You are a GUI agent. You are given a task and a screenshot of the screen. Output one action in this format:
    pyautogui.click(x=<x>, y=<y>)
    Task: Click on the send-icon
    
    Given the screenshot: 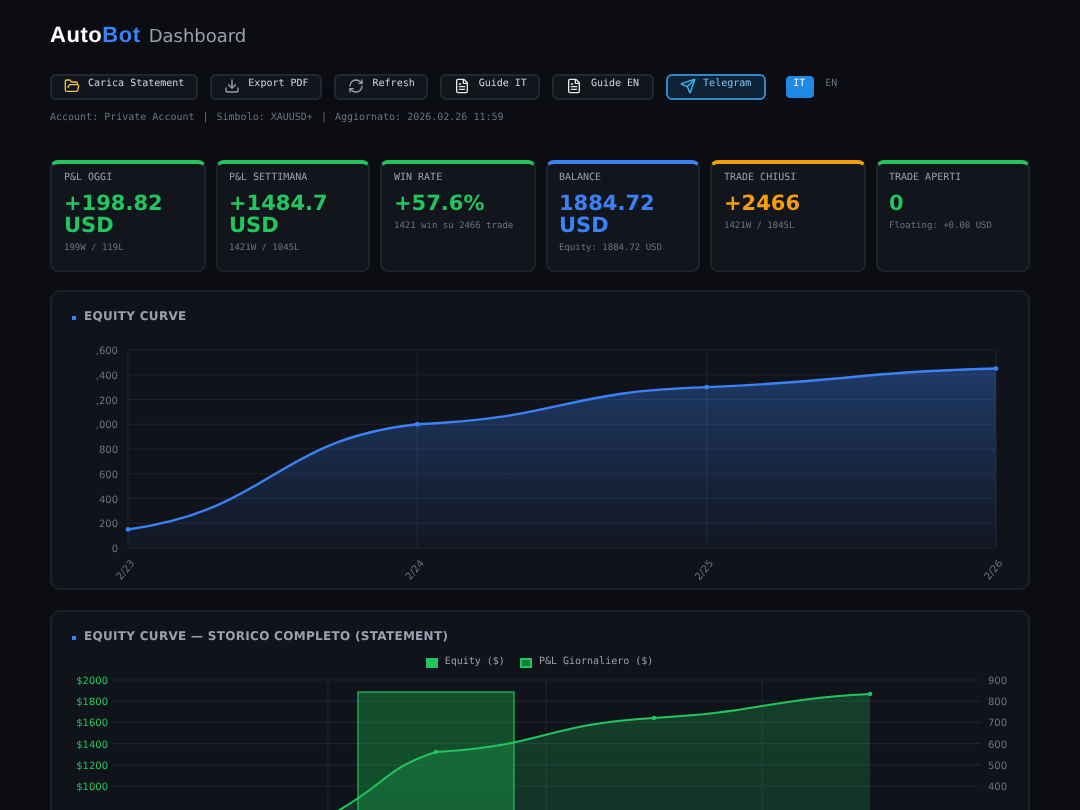 What is the action you would take?
    pyautogui.click(x=687, y=86)
    